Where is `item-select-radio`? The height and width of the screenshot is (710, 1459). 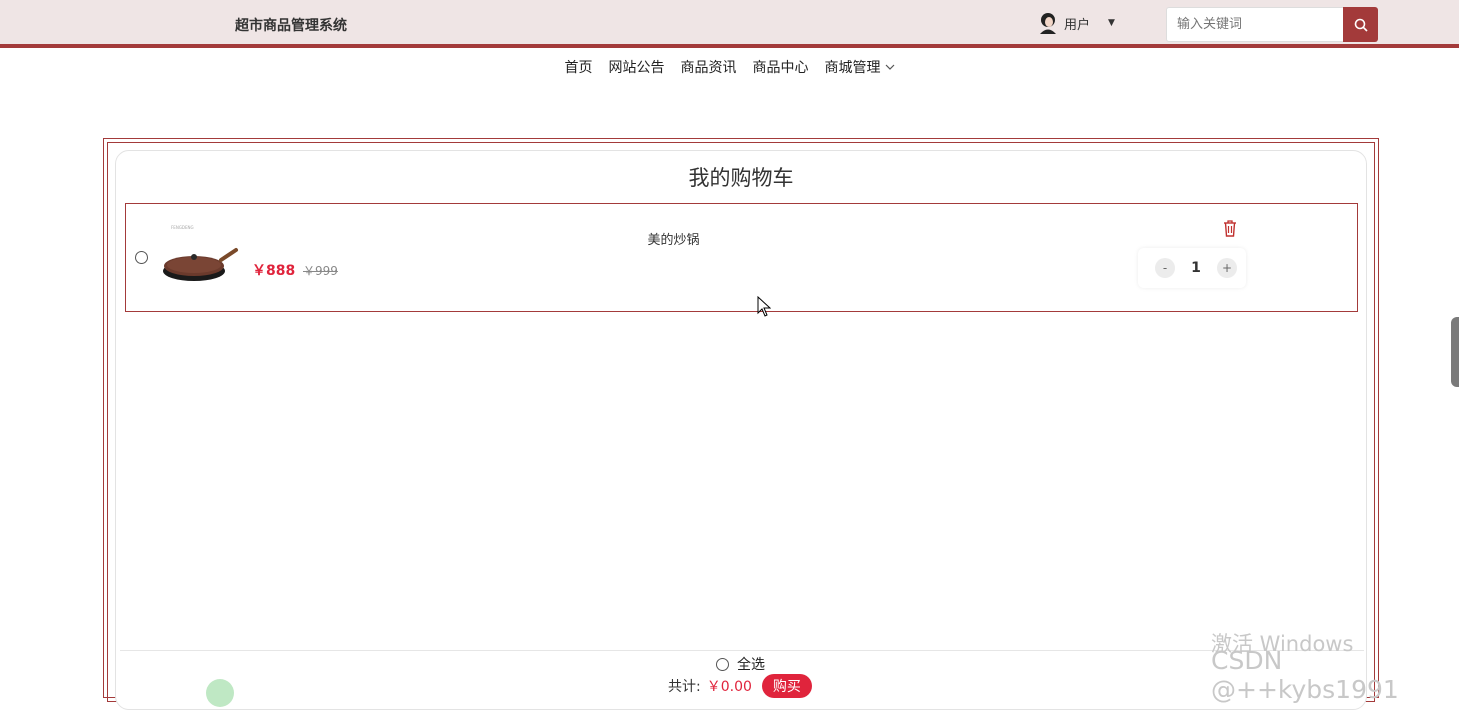
item-select-radio is located at coordinates (141, 257).